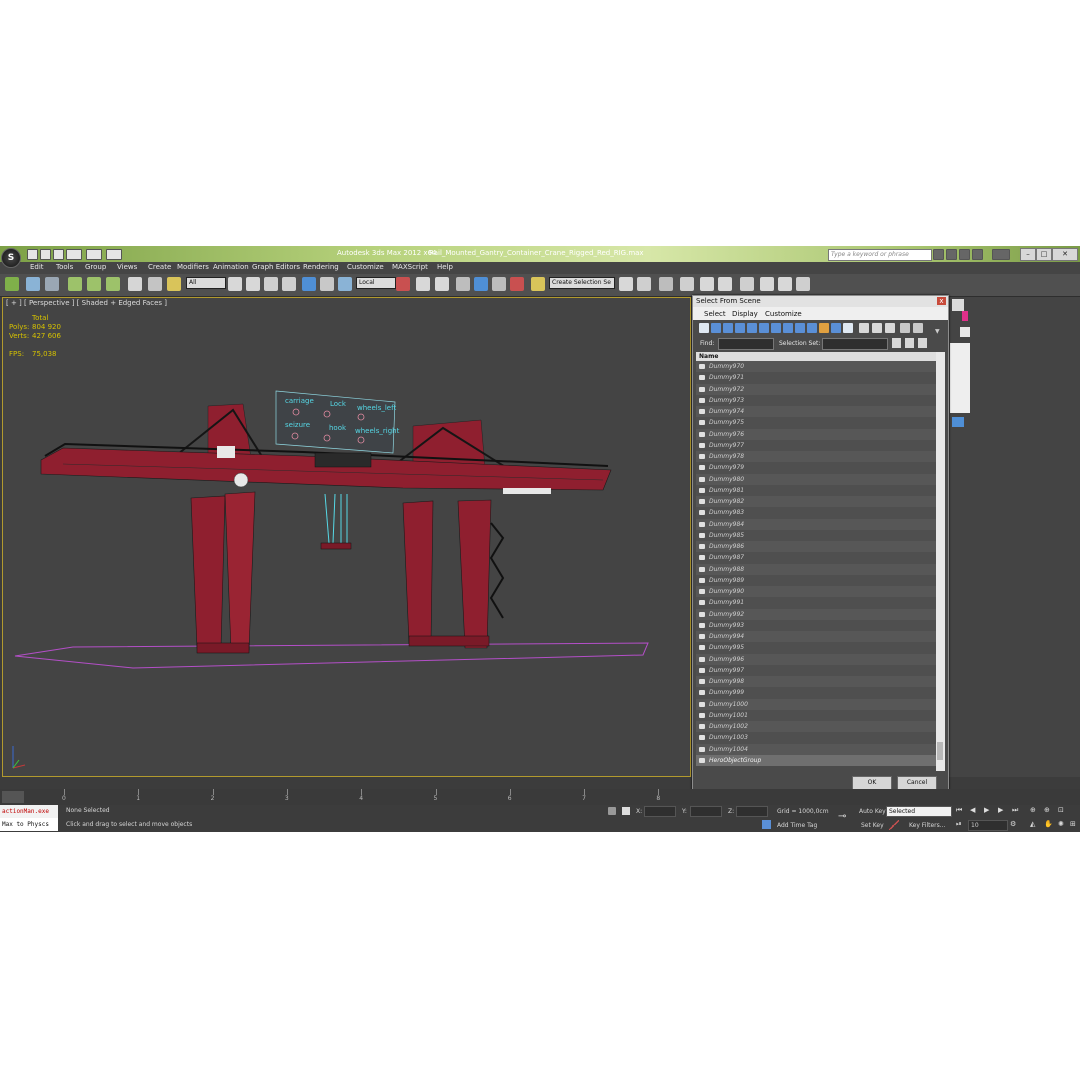 The height and width of the screenshot is (1080, 1080). What do you see at coordinates (1062, 810) in the screenshot?
I see `zoom-extents-icon: ⊡` at bounding box center [1062, 810].